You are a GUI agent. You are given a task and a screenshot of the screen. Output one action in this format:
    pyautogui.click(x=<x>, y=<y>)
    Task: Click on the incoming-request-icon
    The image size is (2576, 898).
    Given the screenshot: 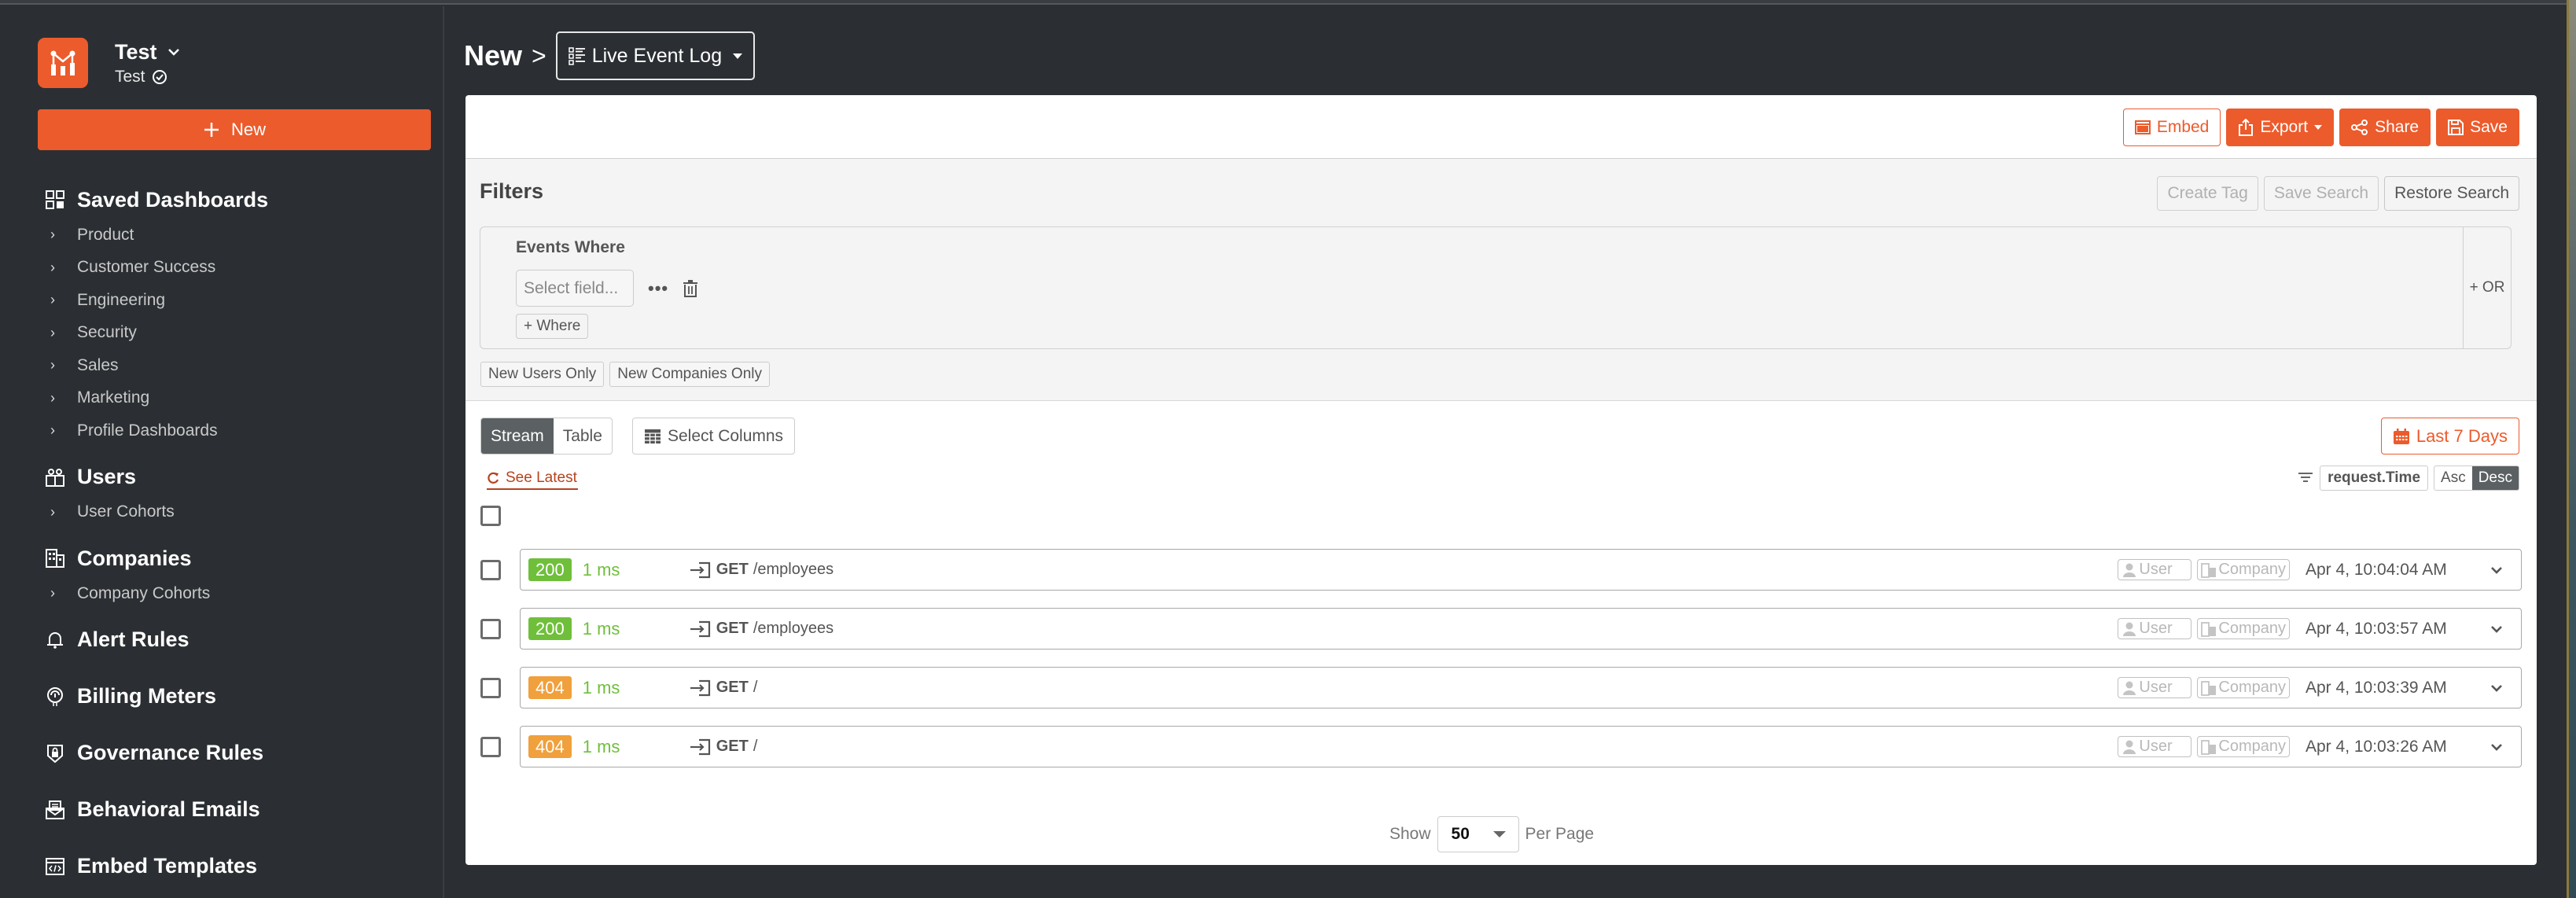 What is the action you would take?
    pyautogui.click(x=700, y=687)
    